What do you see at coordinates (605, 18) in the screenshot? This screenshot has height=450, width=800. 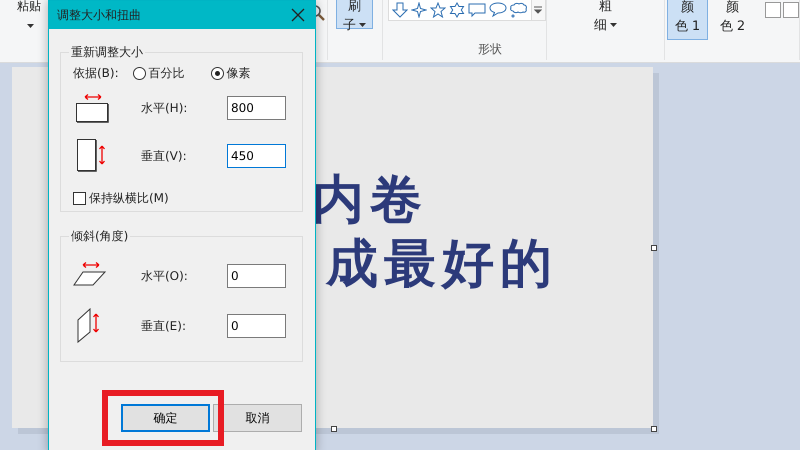 I see `size-button: 粗细` at bounding box center [605, 18].